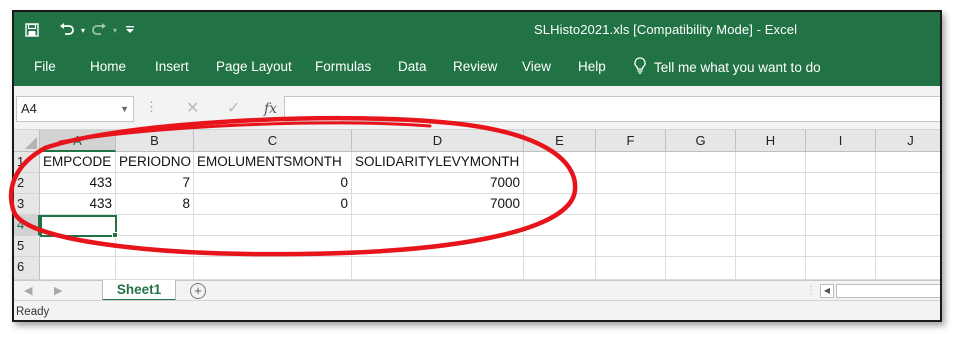 This screenshot has width=953, height=342. I want to click on tell-me-box: Tell me what you want to do, so click(727, 67).